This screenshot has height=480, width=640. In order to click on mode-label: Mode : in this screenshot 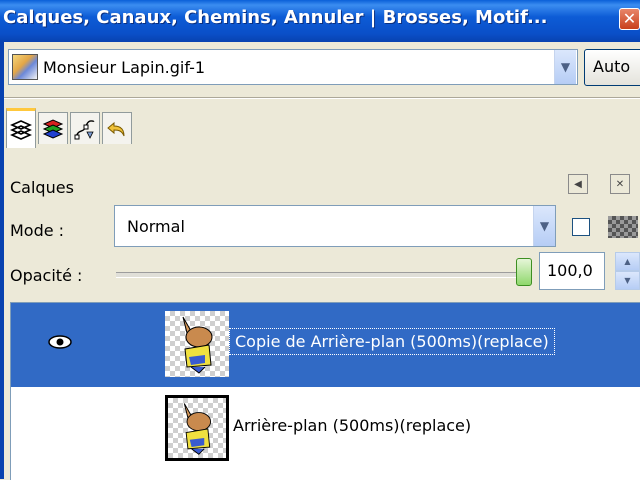, I will do `click(37, 230)`.